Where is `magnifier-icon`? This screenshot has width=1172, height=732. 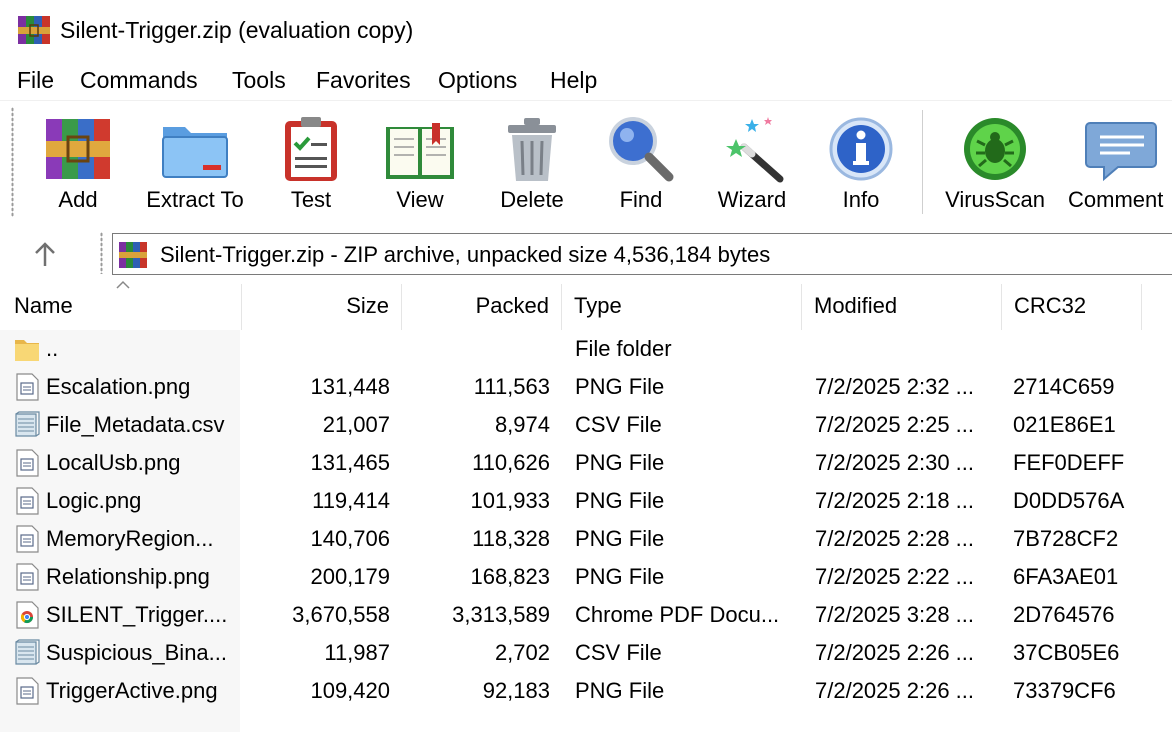
magnifier-icon is located at coordinates (641, 149).